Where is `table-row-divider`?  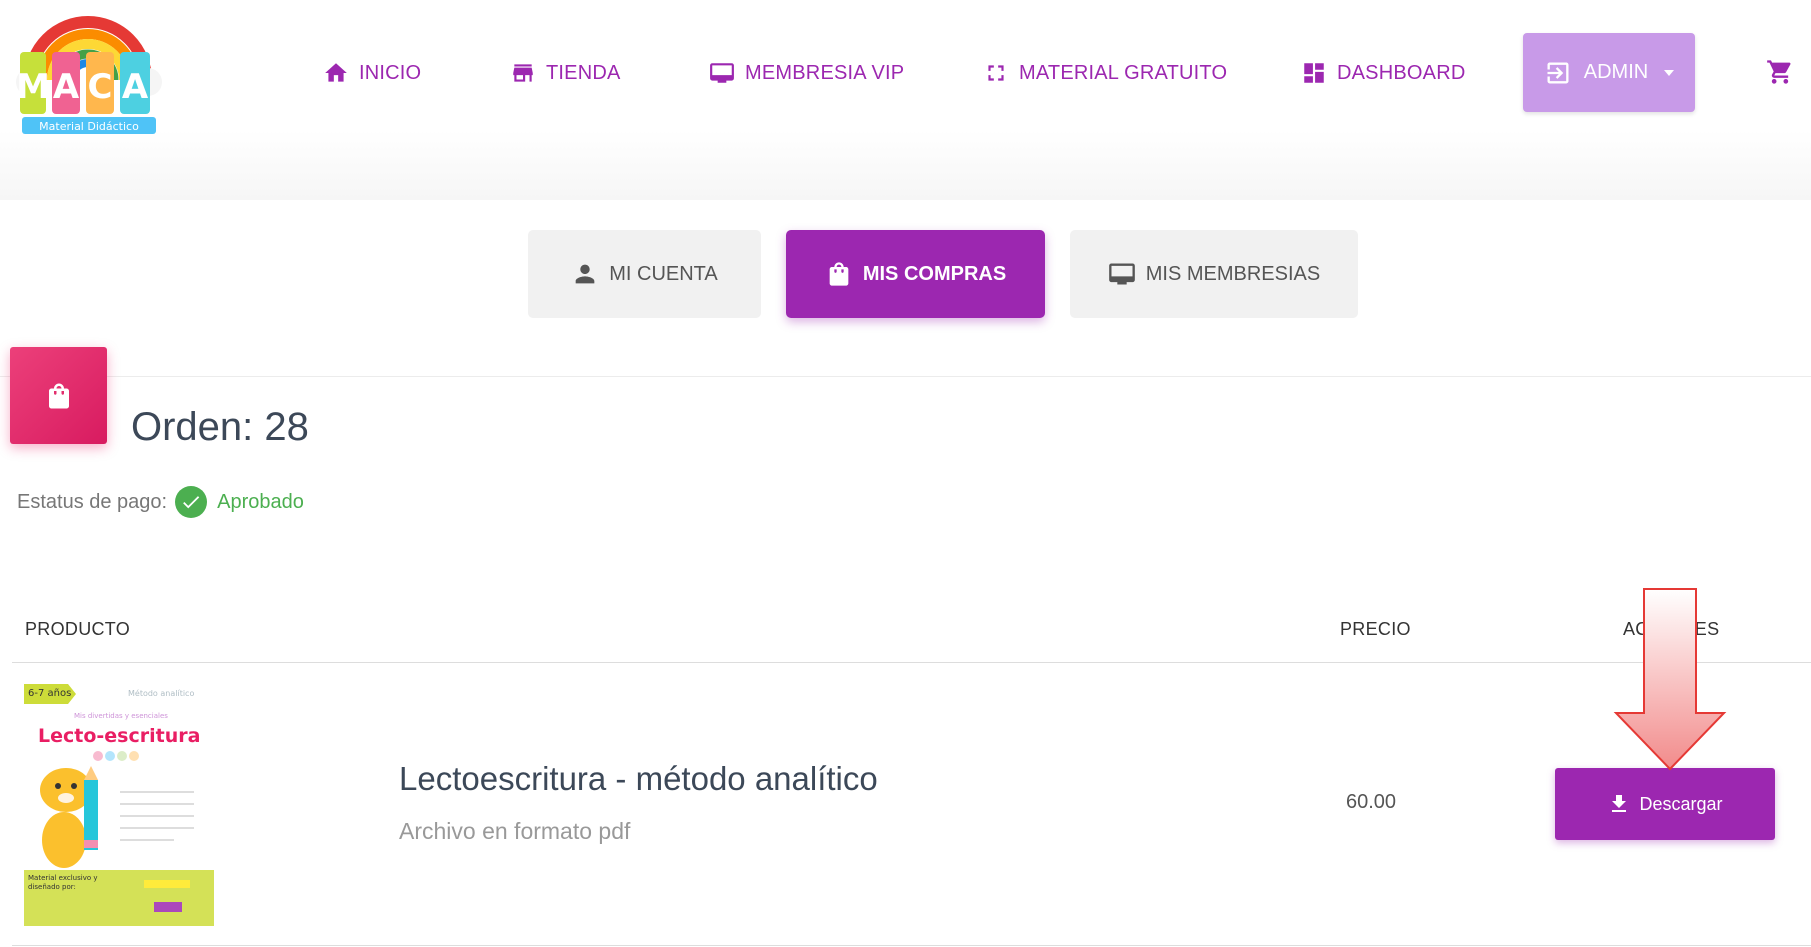 table-row-divider is located at coordinates (911, 945).